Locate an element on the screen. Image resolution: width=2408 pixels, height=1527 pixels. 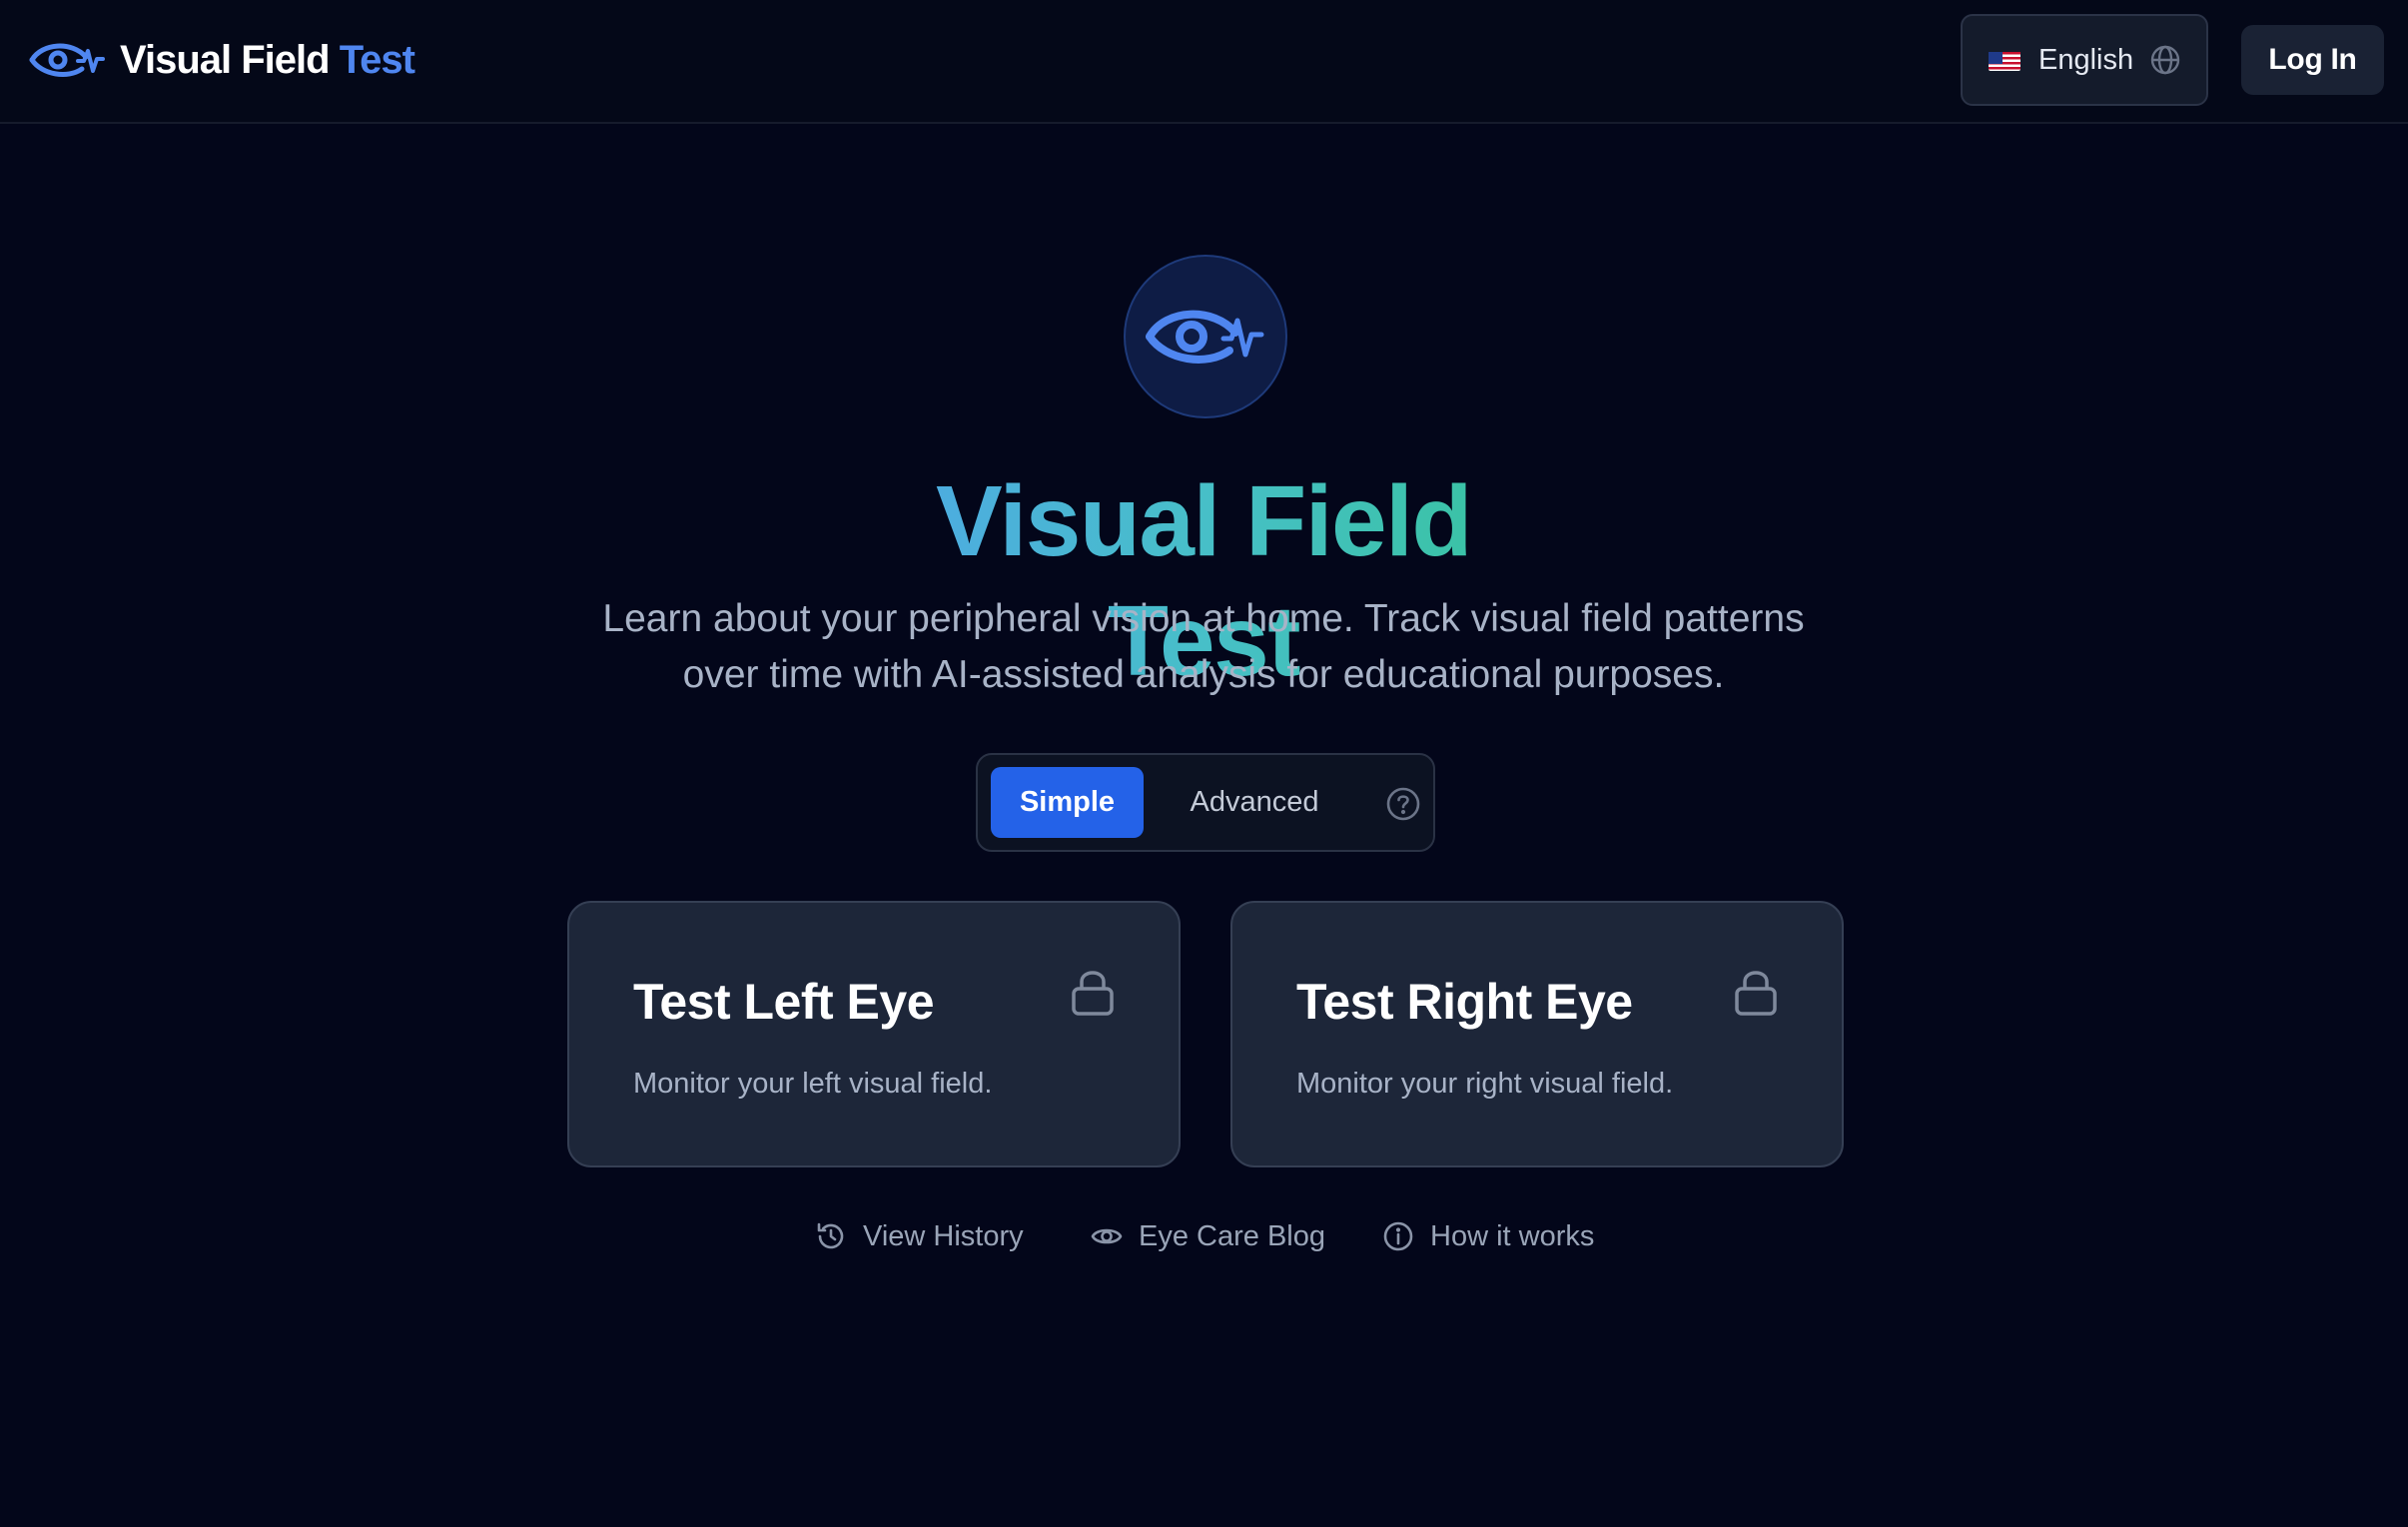
brand-name-primary: Visual Field is located at coordinates (225, 59).